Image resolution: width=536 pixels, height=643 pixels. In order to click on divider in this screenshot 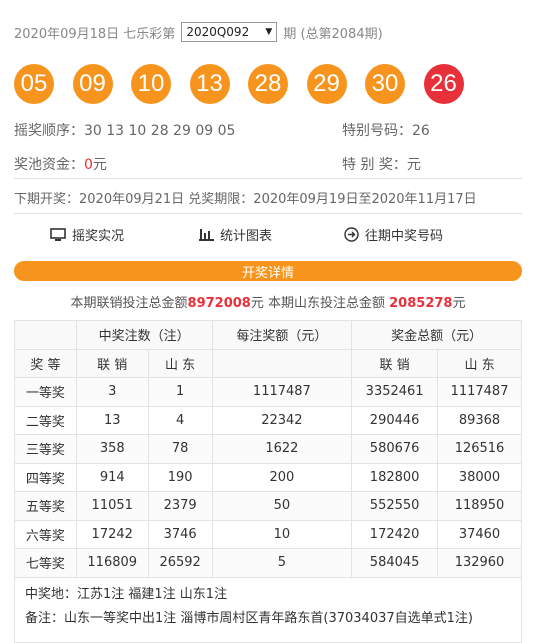, I will do `click(268, 213)`.